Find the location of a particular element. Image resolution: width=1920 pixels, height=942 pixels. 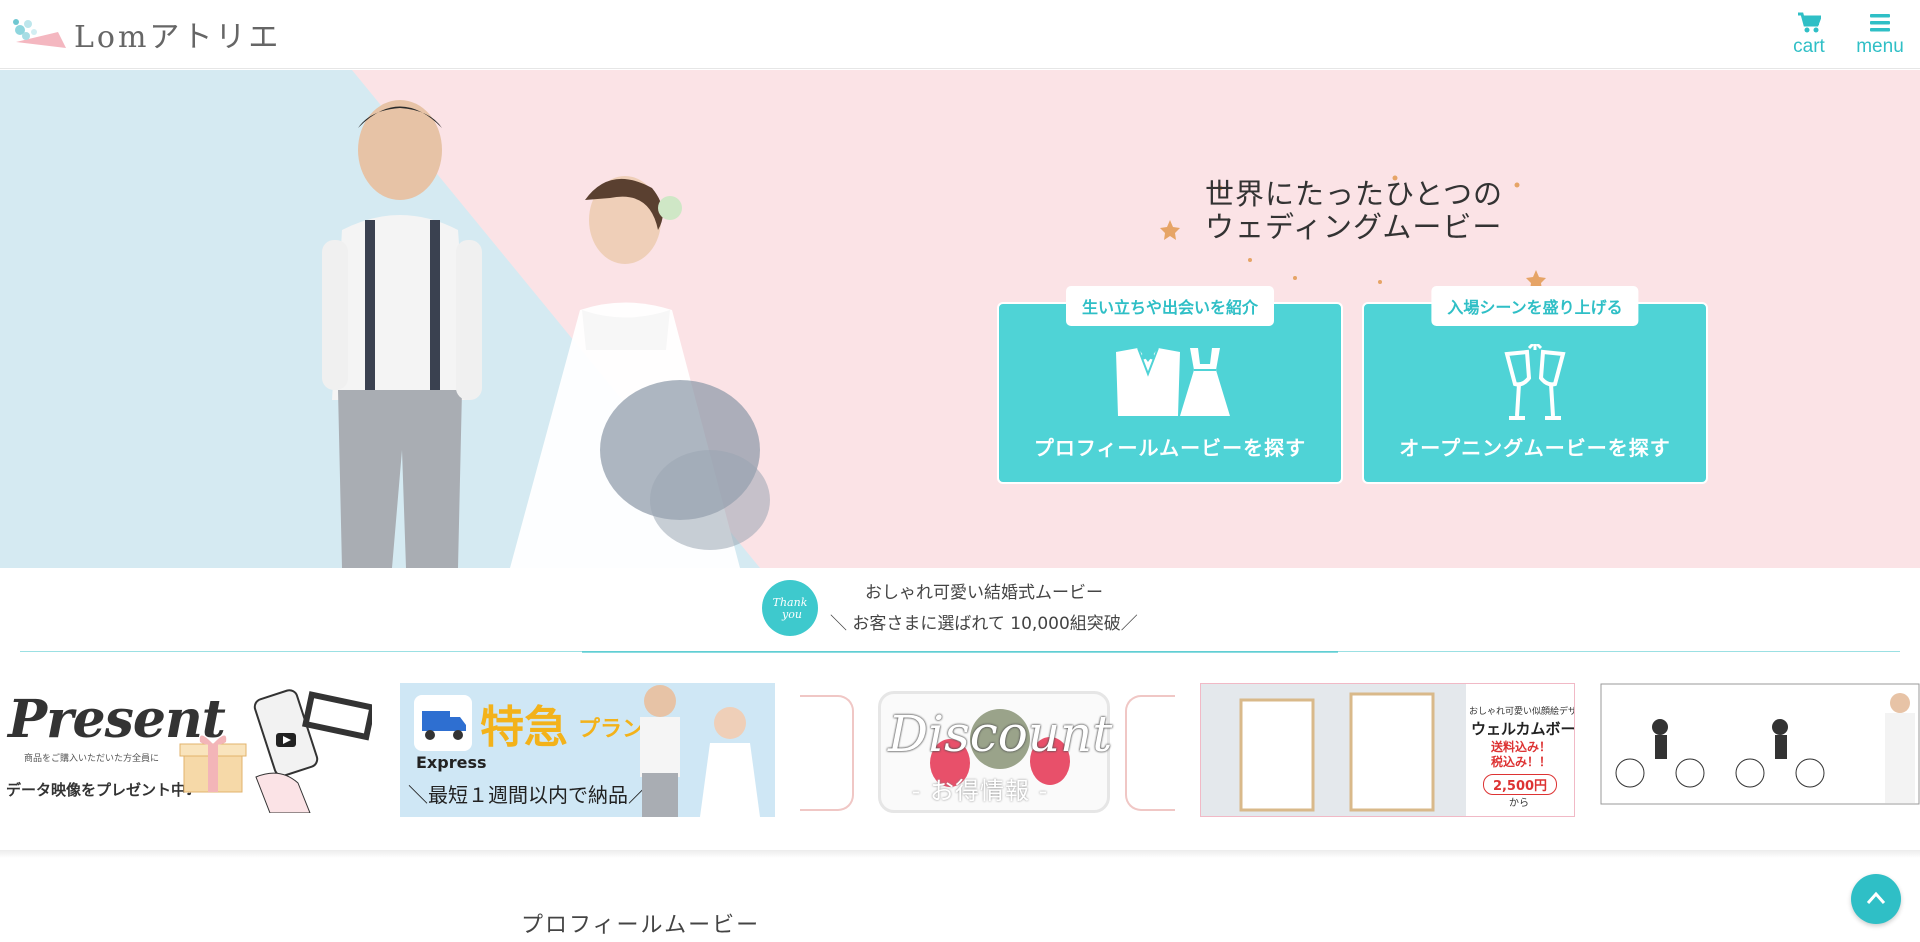

delivery-truck-icon is located at coordinates (443, 723).